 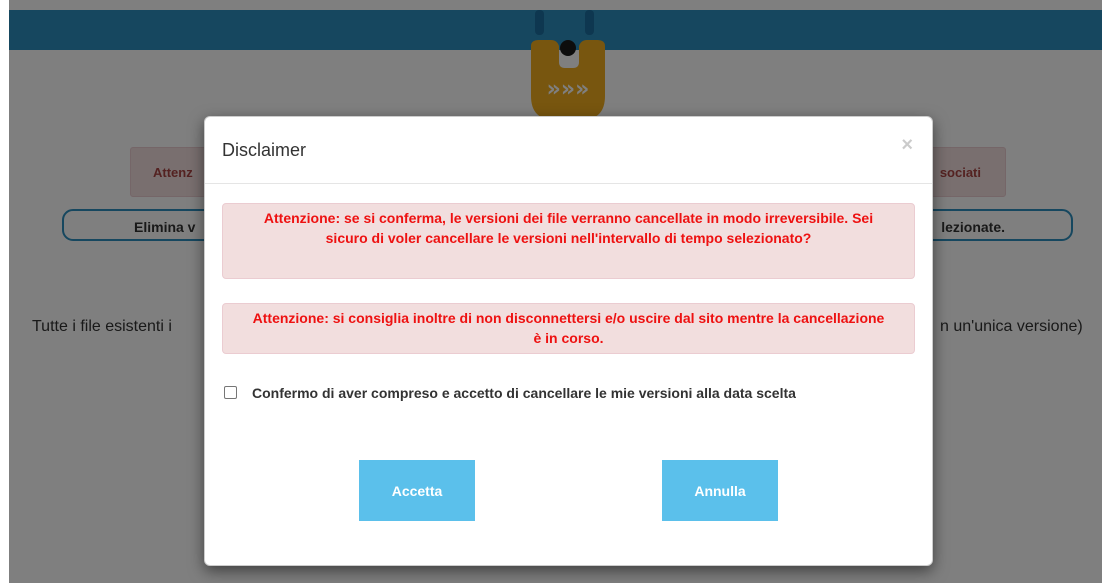 I want to click on close-icon: ×, so click(x=907, y=145).